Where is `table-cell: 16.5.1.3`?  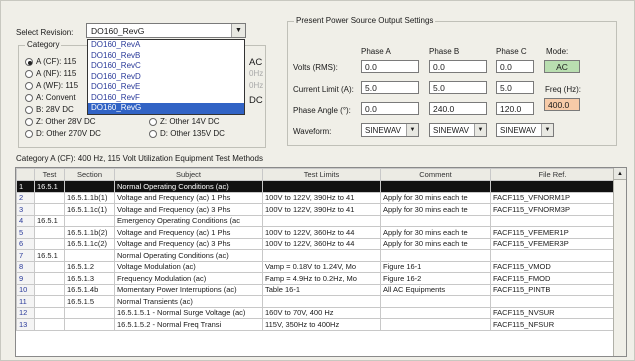
table-cell: 16.5.1.3 is located at coordinates (89, 278).